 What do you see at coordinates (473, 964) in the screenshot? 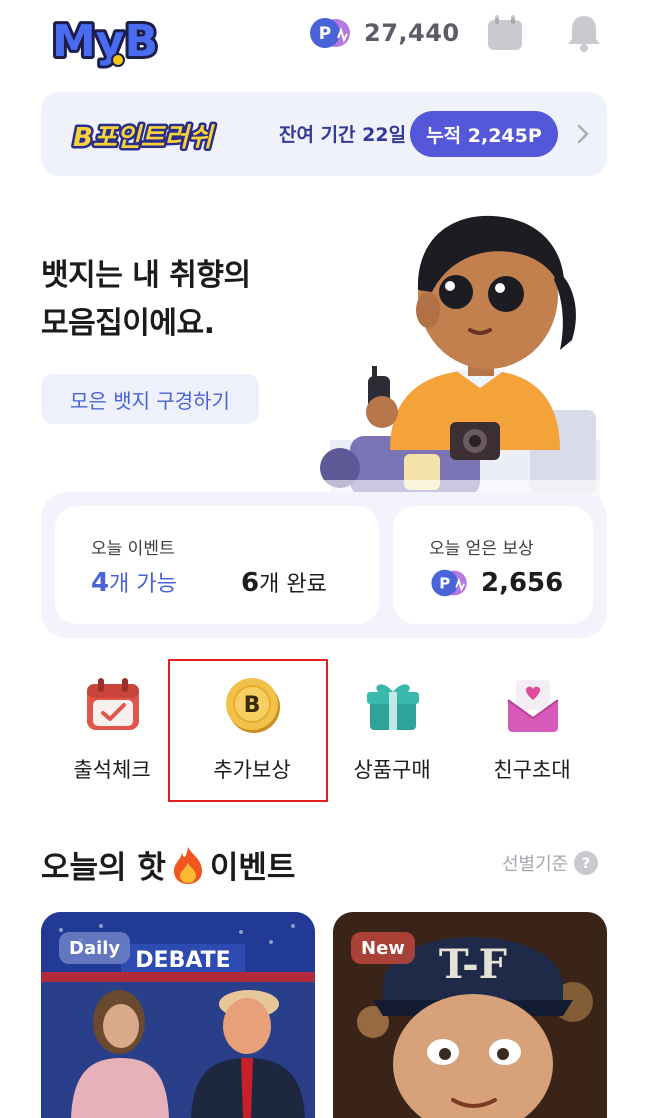
I see `svg-text: T-F` at bounding box center [473, 964].